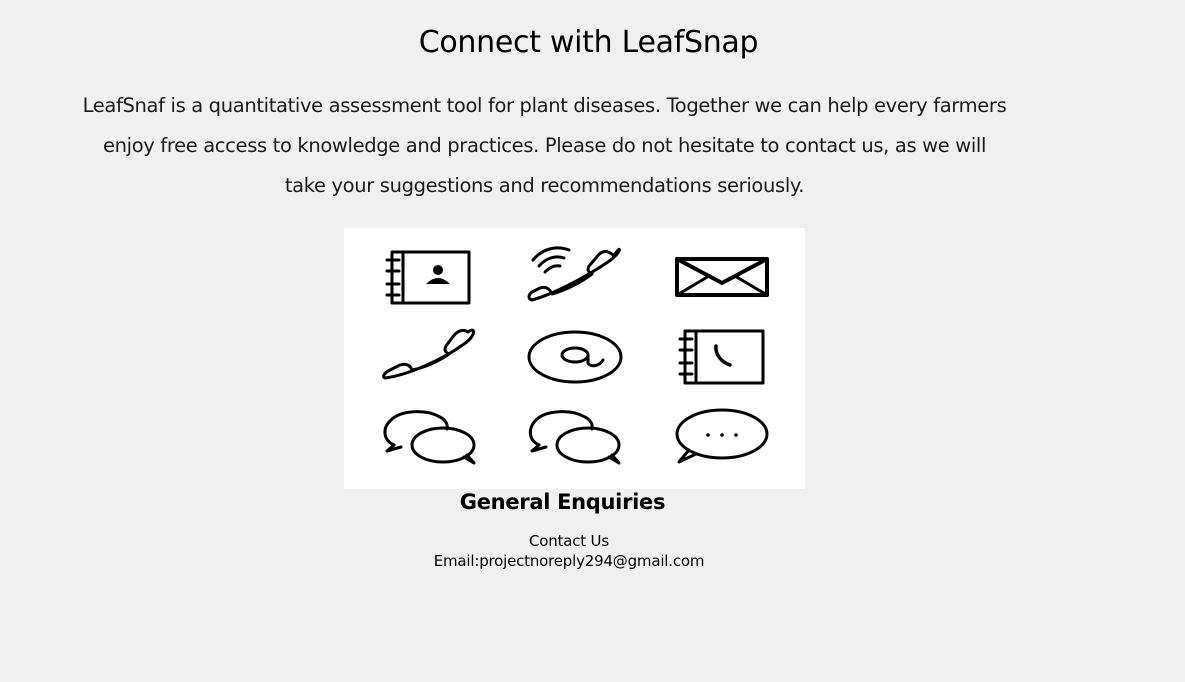  What do you see at coordinates (569, 560) in the screenshot?
I see `contact-email: Email:projectnoreply294@gmail.com` at bounding box center [569, 560].